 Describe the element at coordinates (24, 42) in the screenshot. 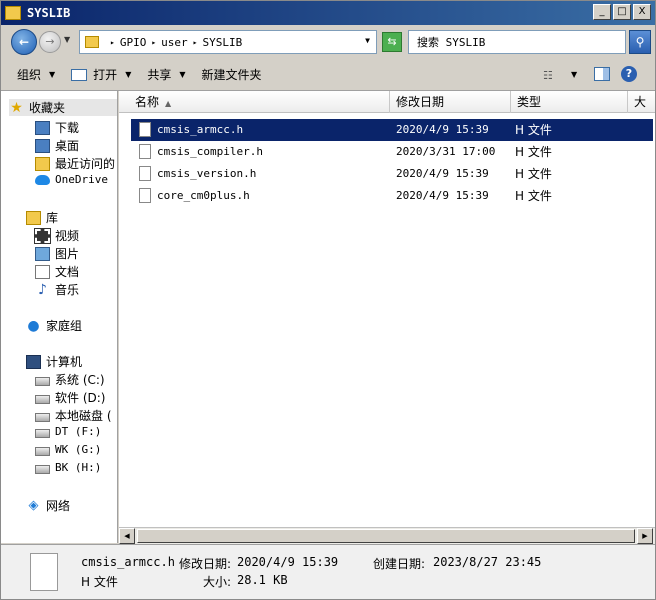

I see `back-arrow-icon: ←` at that location.